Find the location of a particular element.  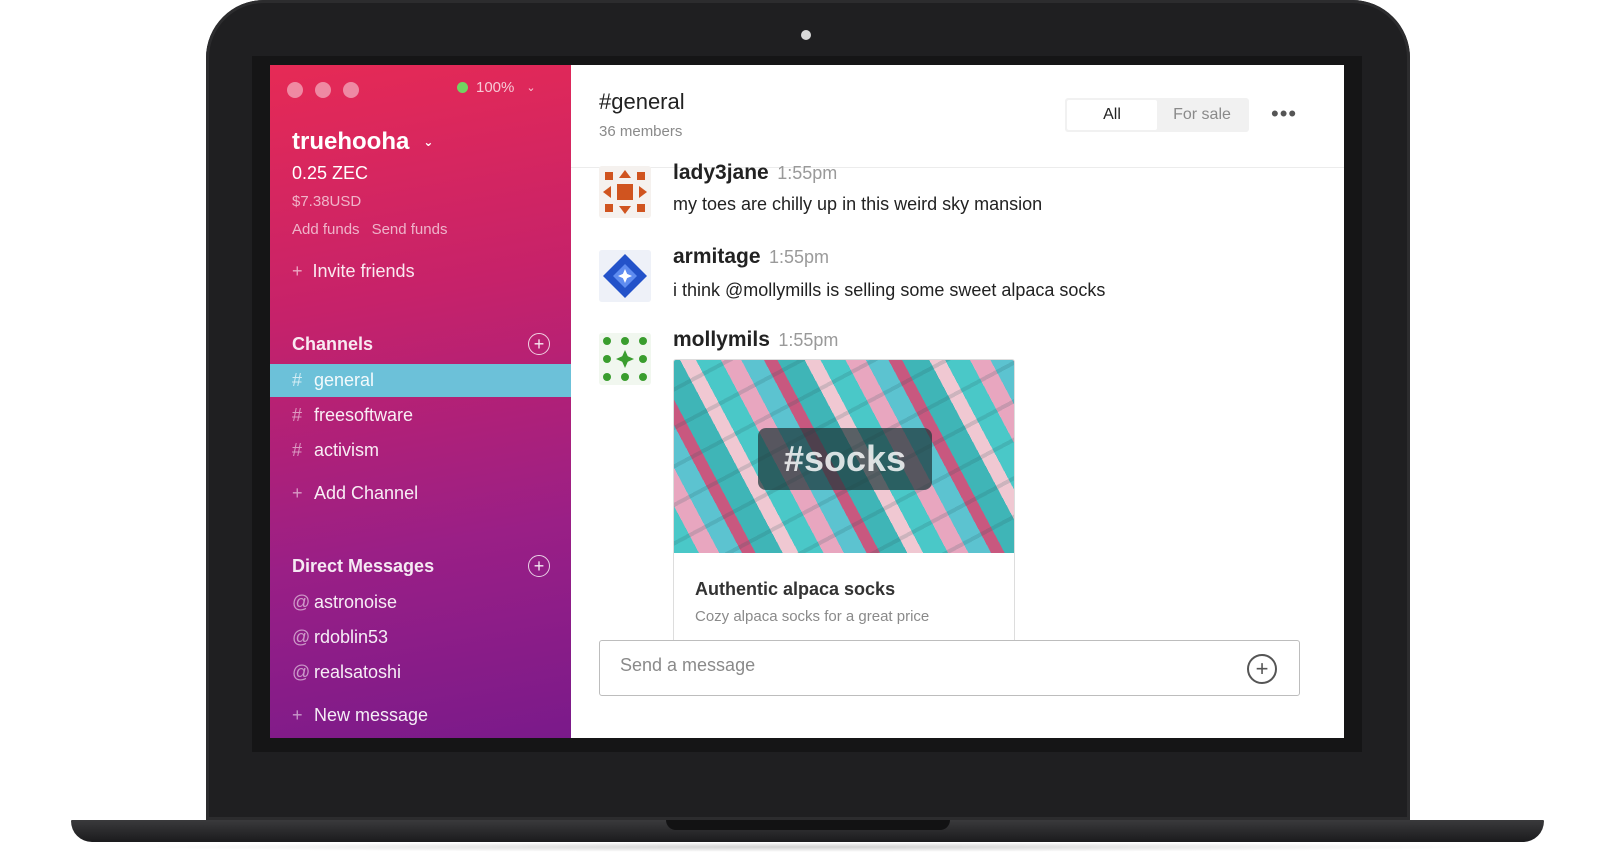

message-filter: All For sale is located at coordinates (1157, 115).